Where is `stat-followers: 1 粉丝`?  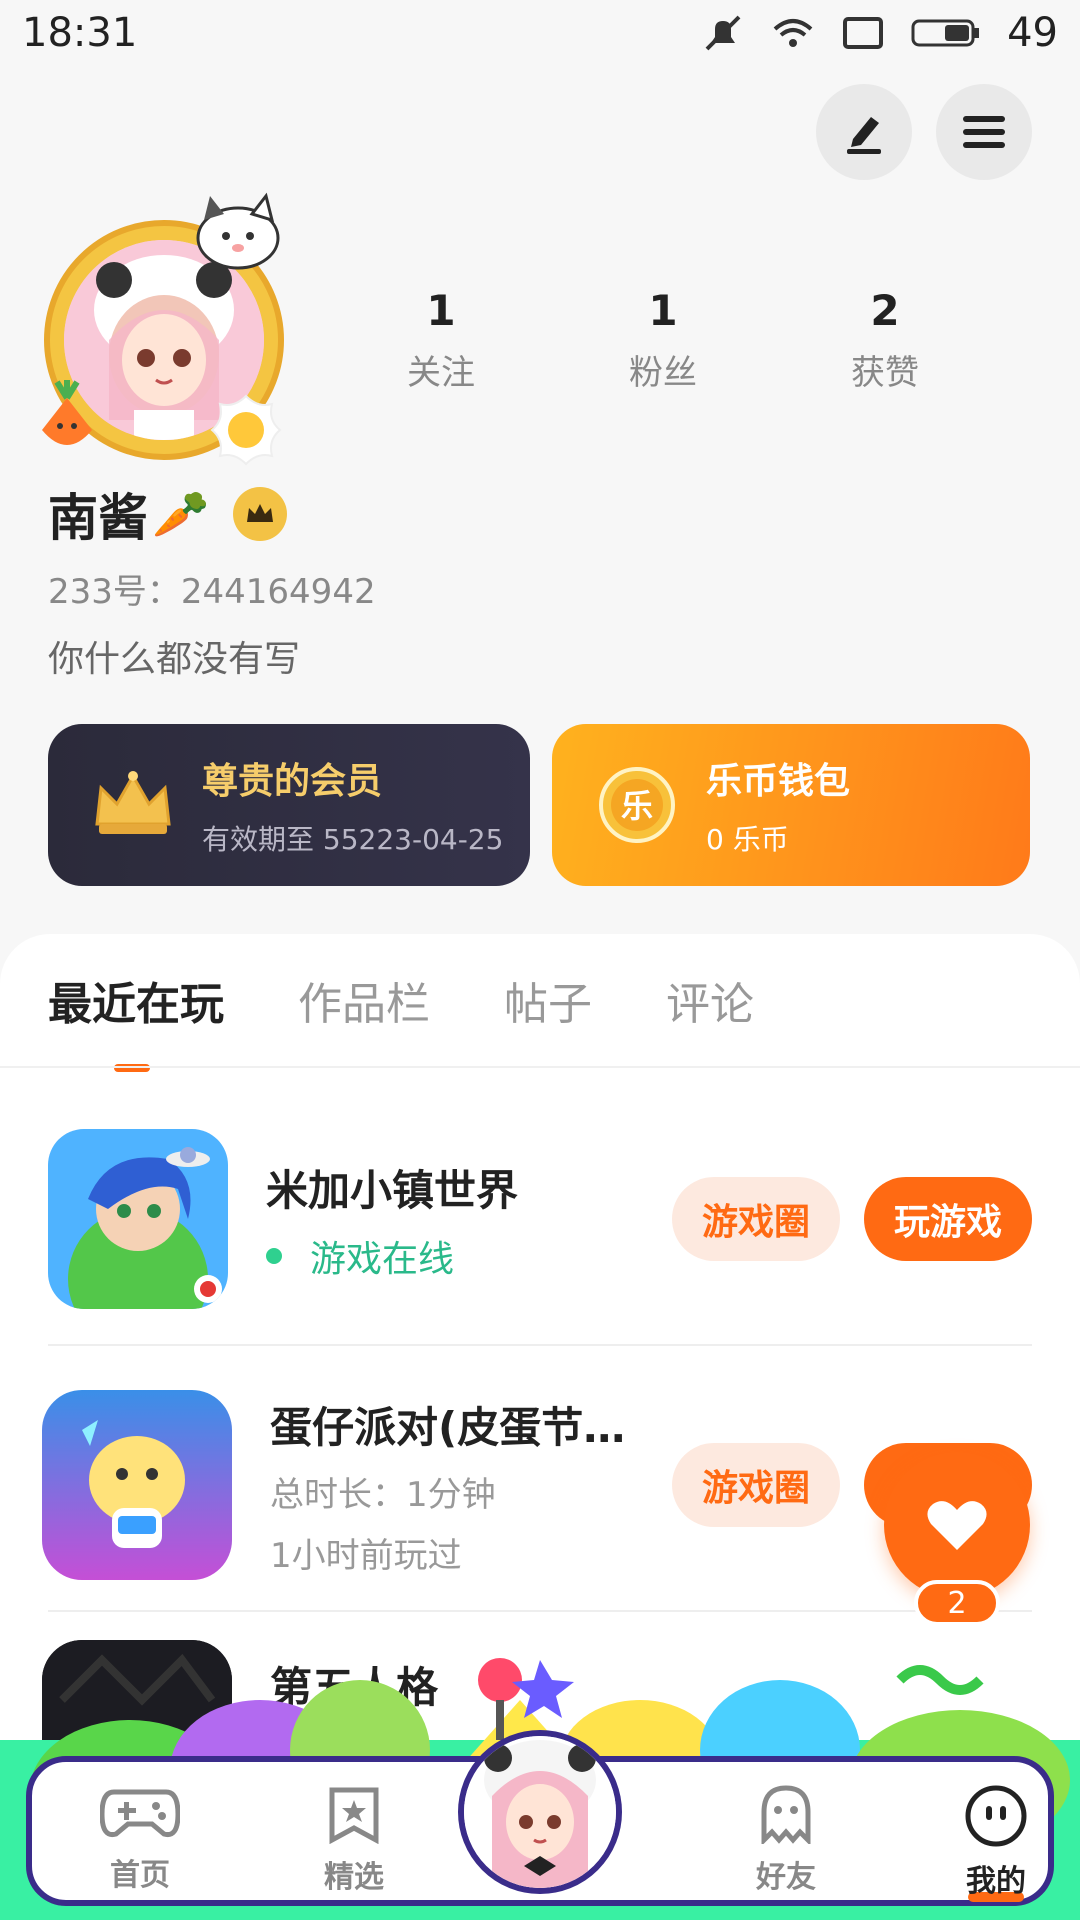
stat-followers: 1 粉丝 is located at coordinates (663, 340).